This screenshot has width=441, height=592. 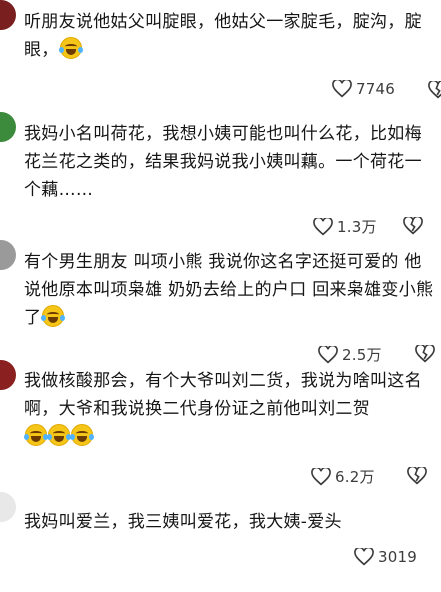 I want to click on like-button: 7746, so click(x=363, y=89).